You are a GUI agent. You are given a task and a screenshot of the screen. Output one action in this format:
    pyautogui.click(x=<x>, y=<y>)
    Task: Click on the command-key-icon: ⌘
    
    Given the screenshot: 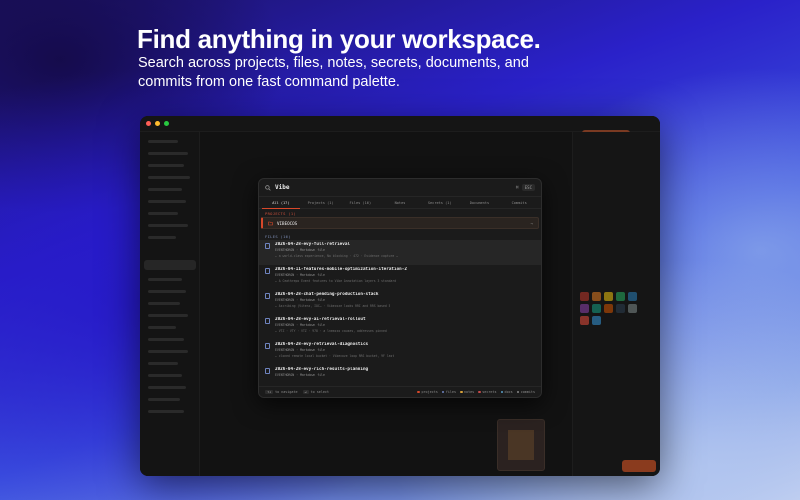 What is the action you would take?
    pyautogui.click(x=517, y=188)
    